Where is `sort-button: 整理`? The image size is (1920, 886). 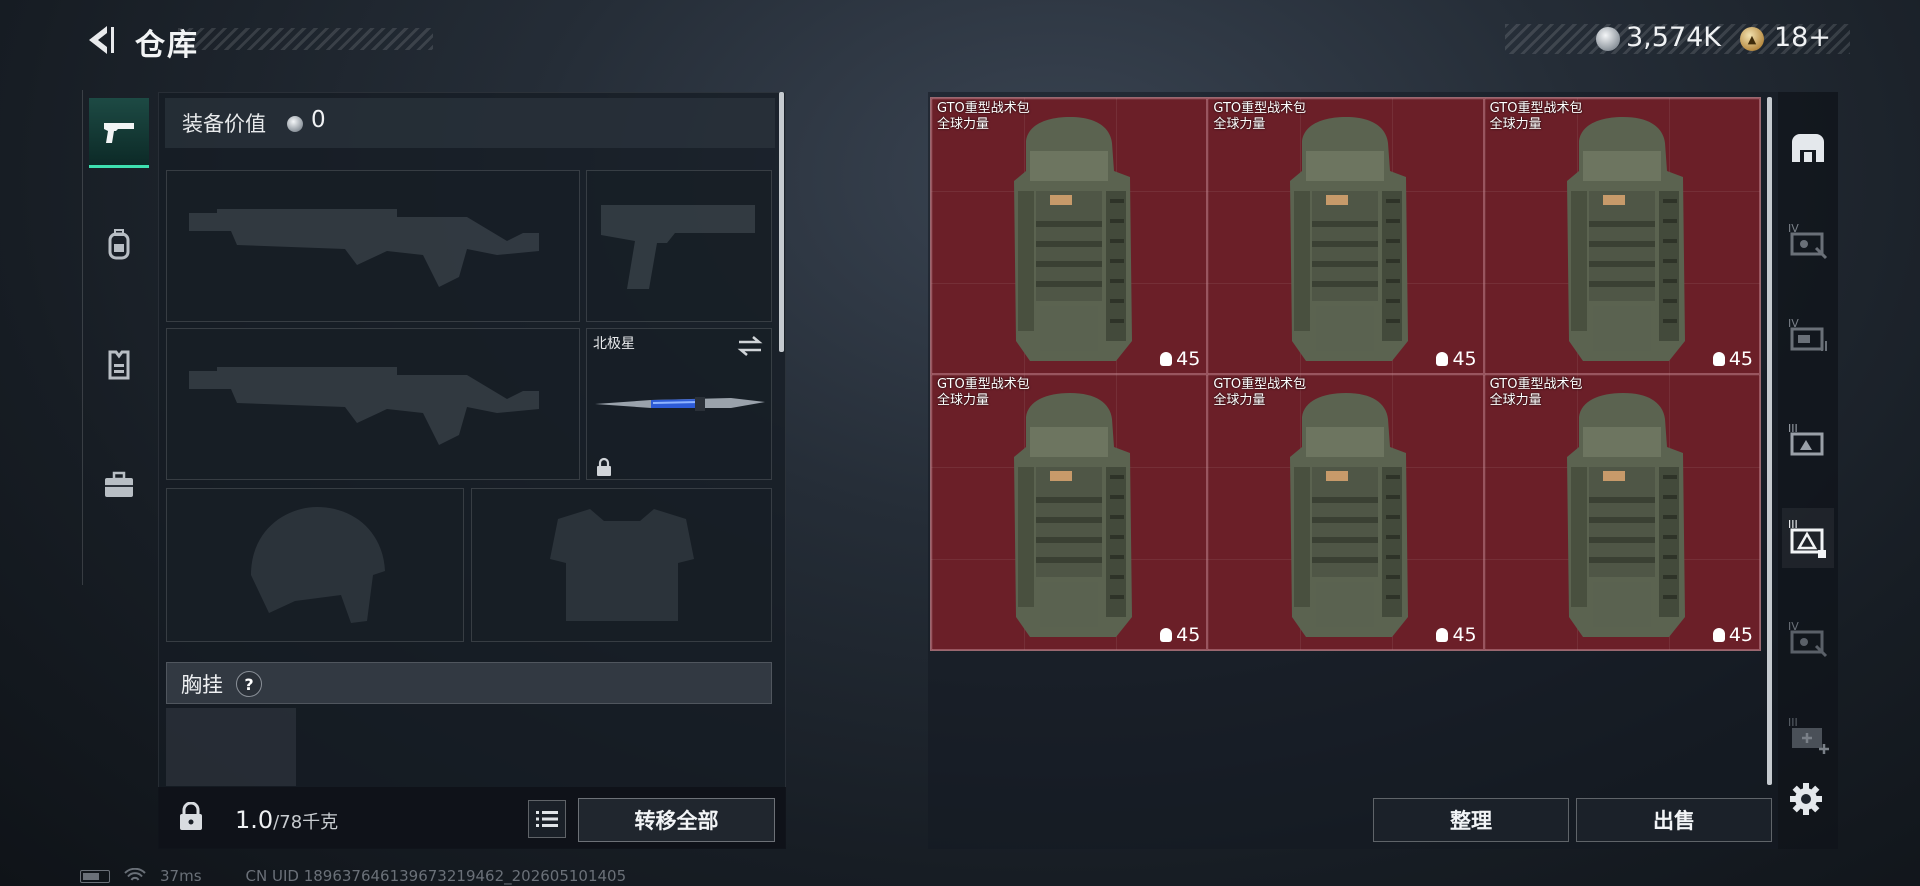
sort-button: 整理 is located at coordinates (1471, 820).